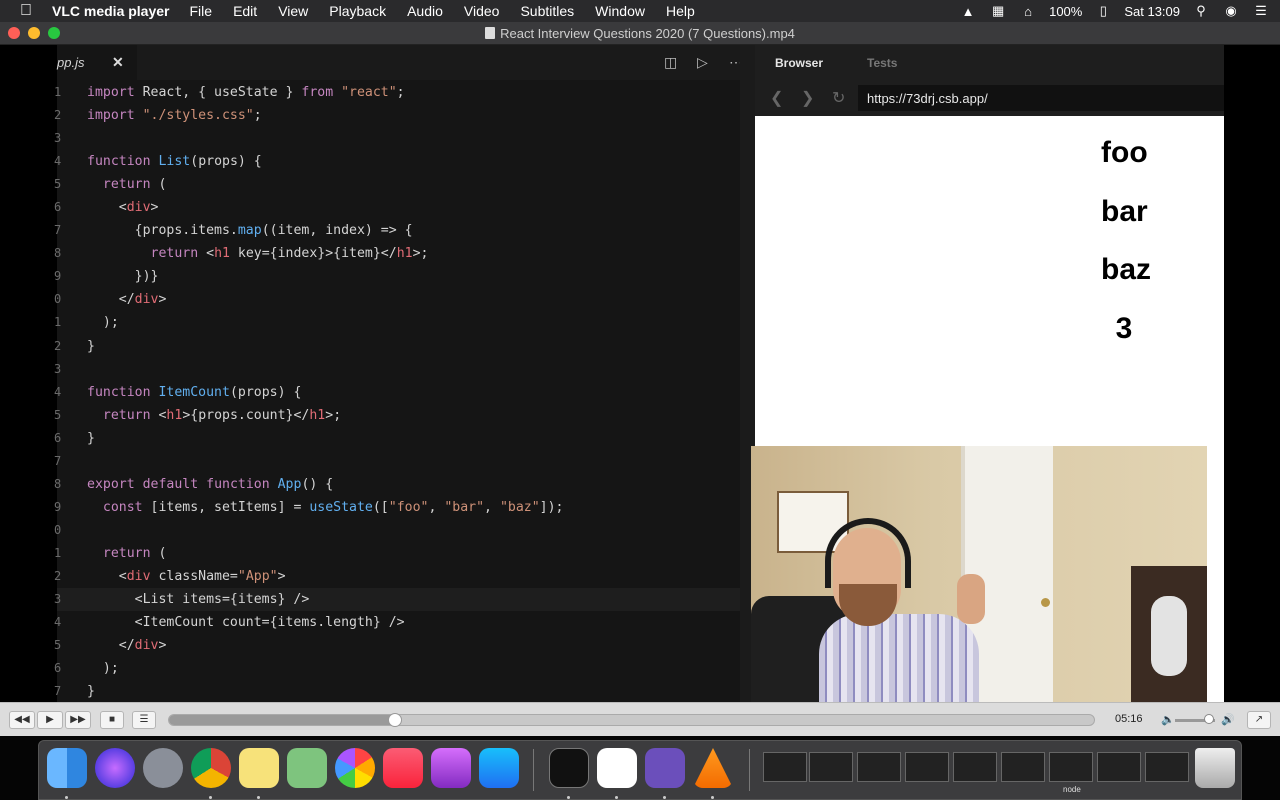  I want to click on code-line: 5 </div>, so click(397, 645).